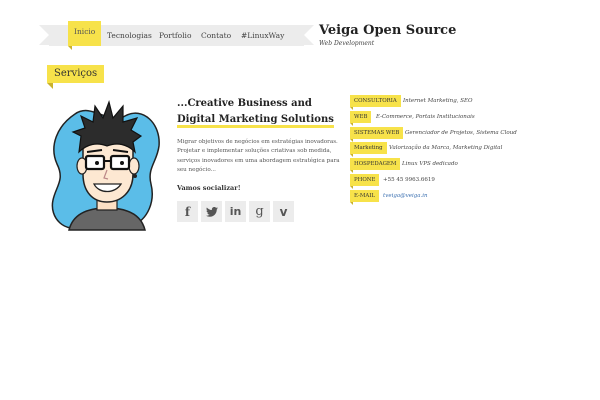  Describe the element at coordinates (347, 43) in the screenshot. I see `site-tagline: Web Development` at that location.